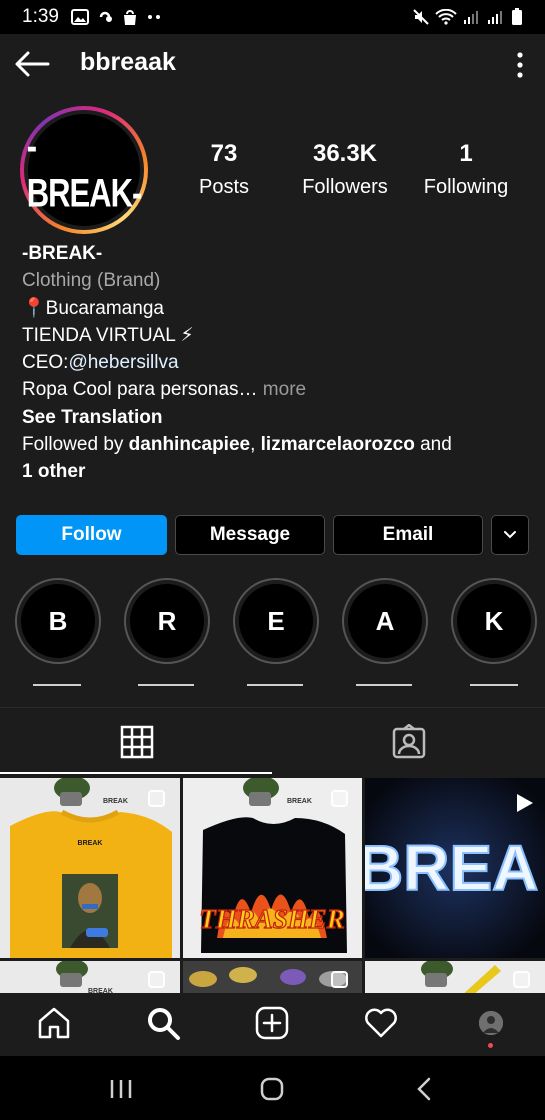  What do you see at coordinates (490, 1045) in the screenshot?
I see `notification-dot` at bounding box center [490, 1045].